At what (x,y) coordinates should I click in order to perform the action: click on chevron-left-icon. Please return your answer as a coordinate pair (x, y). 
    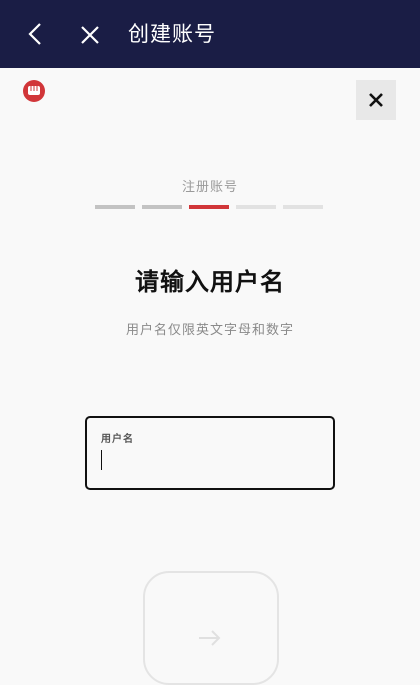
    Looking at the image, I should click on (36, 34).